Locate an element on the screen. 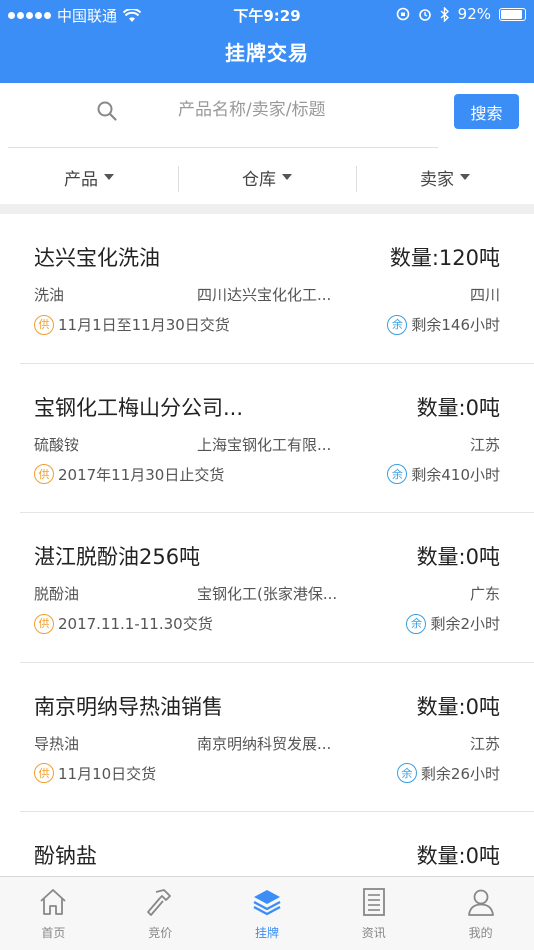 Image resolution: width=534 pixels, height=950 pixels. listing-remaining: 余 剩余2小时 is located at coordinates (453, 623).